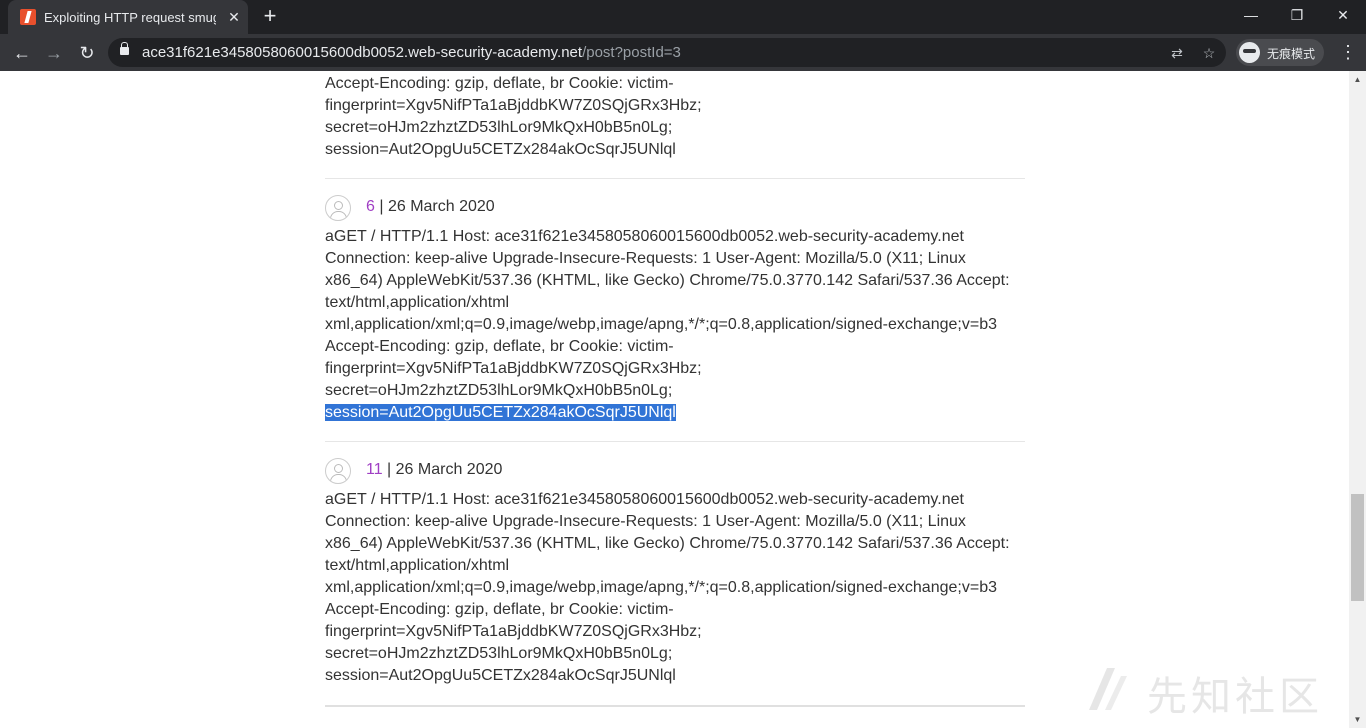 The height and width of the screenshot is (728, 1366). Describe the element at coordinates (234, 17) in the screenshot. I see `tab-close-icon: ✕` at that location.